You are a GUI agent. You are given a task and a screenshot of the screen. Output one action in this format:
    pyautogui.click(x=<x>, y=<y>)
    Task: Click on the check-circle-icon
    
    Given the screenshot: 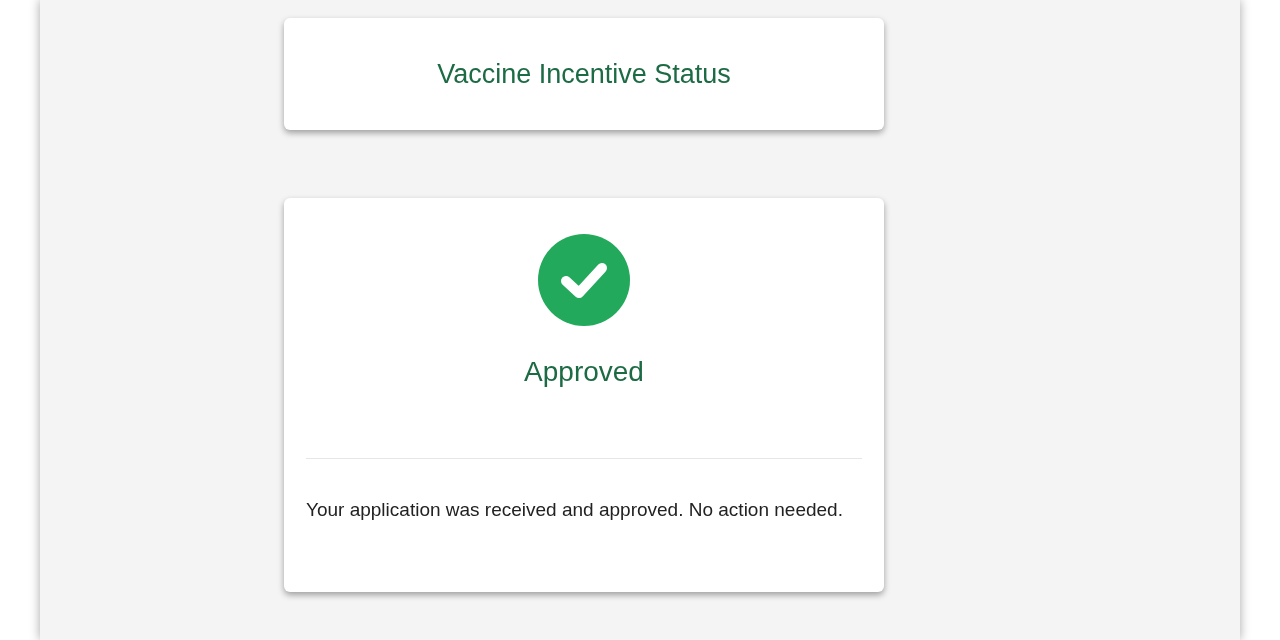 What is the action you would take?
    pyautogui.click(x=584, y=280)
    